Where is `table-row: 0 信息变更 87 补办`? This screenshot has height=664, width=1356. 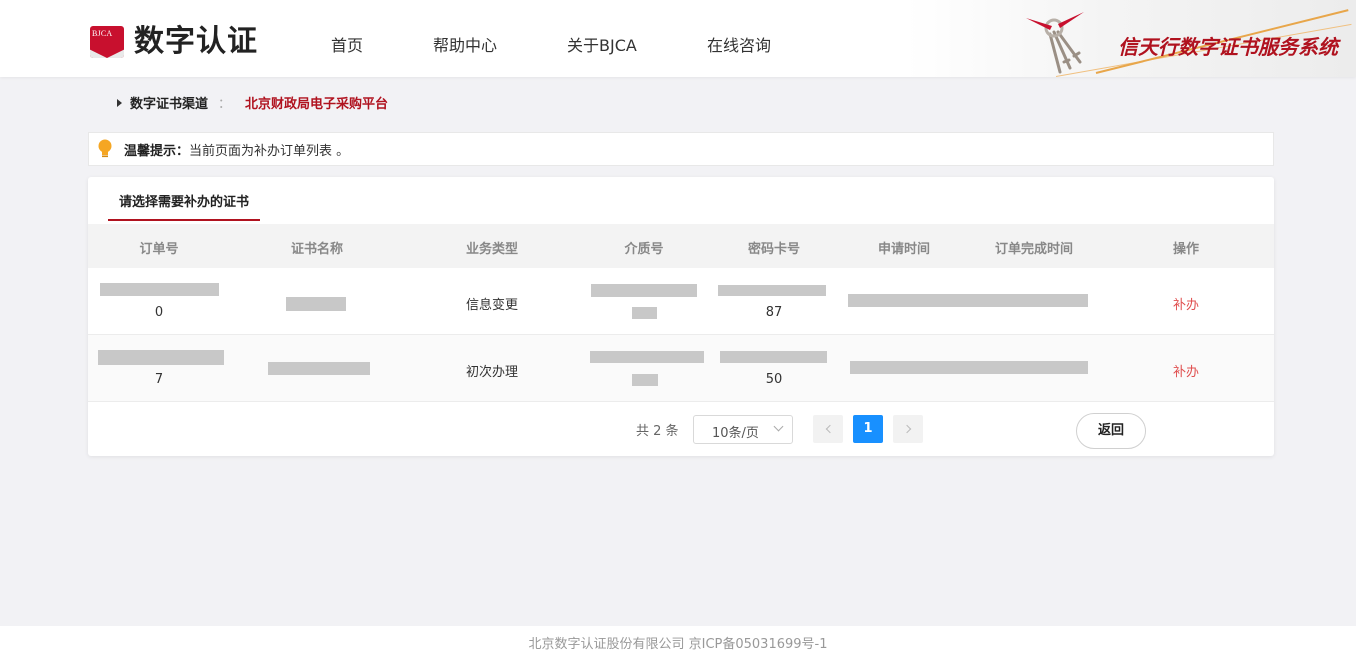
table-row: 0 信息变更 87 补办 is located at coordinates (681, 301).